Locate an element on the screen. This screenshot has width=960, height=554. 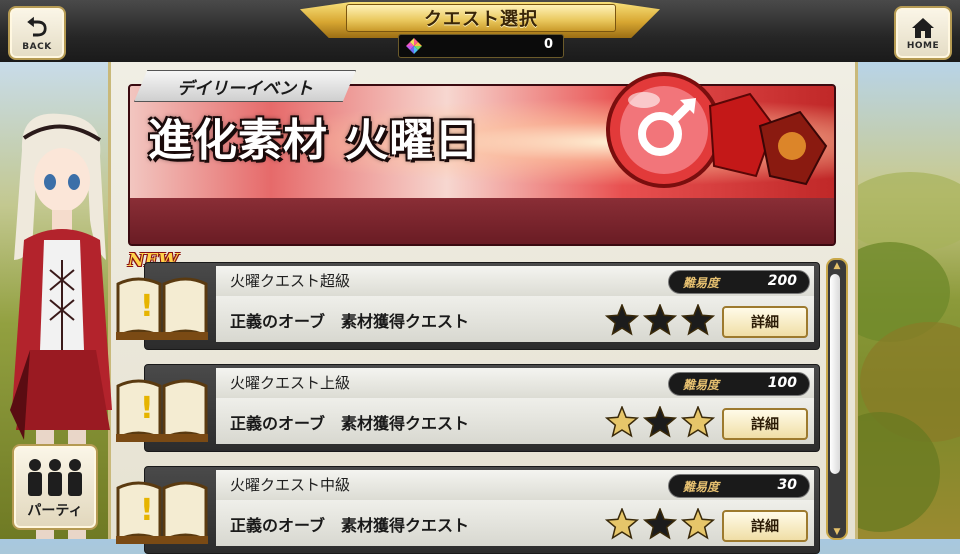
scroll-up-icon: ▲ is located at coordinates (837, 266).